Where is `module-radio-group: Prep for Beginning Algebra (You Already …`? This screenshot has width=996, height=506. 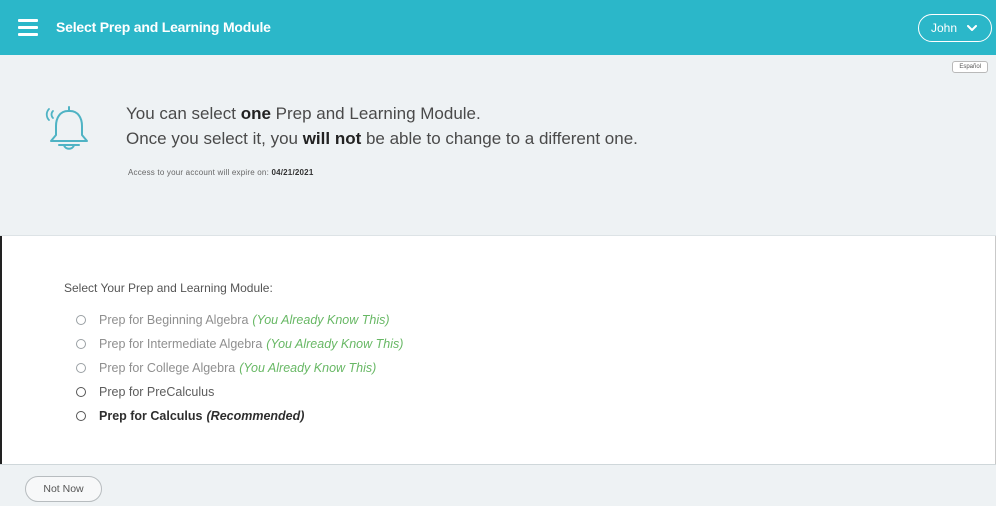
module-radio-group: Prep for Beginning Algebra (You Already … is located at coordinates (239, 368).